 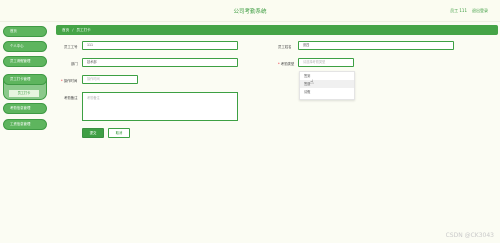 What do you see at coordinates (110, 79) in the screenshot?
I see `punch-time-field: 操作时间` at bounding box center [110, 79].